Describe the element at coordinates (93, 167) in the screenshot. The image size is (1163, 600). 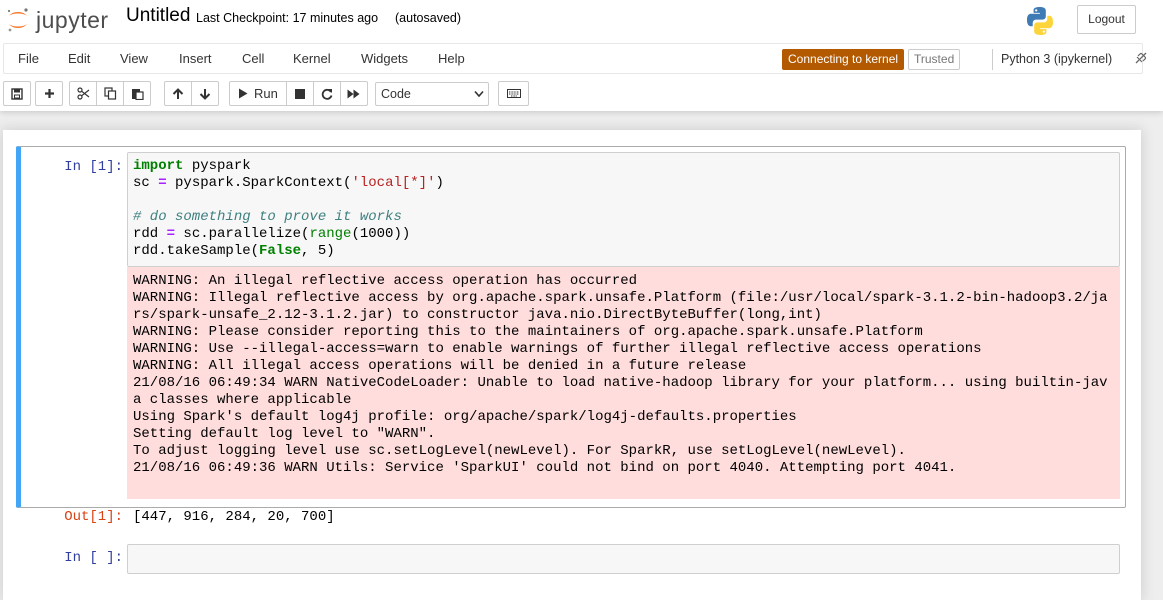
I see `input-prompt: In [1]:` at that location.